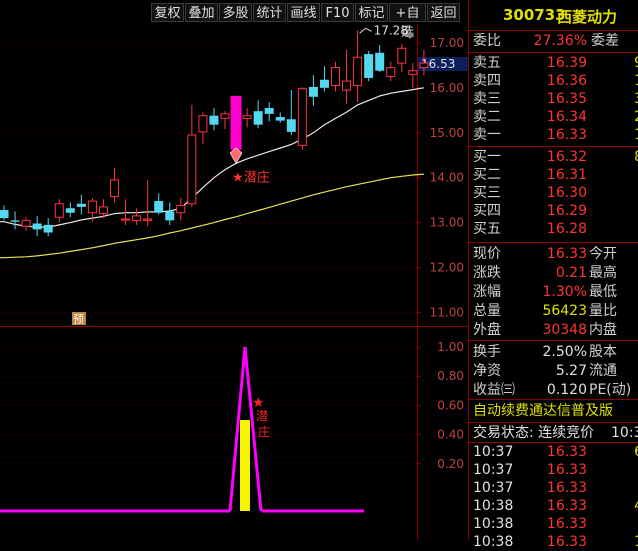  What do you see at coordinates (269, 12) in the screenshot?
I see `toolbar-button-3: 统计` at bounding box center [269, 12].